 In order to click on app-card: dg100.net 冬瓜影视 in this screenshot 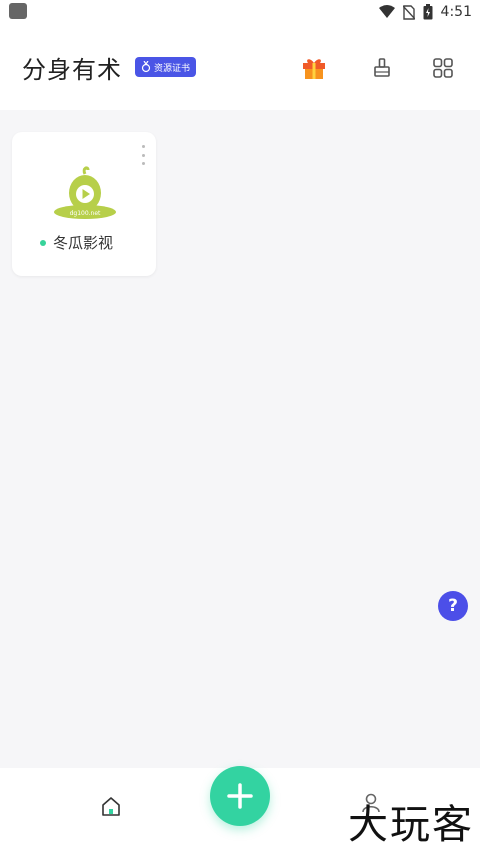, I will do `click(84, 204)`.